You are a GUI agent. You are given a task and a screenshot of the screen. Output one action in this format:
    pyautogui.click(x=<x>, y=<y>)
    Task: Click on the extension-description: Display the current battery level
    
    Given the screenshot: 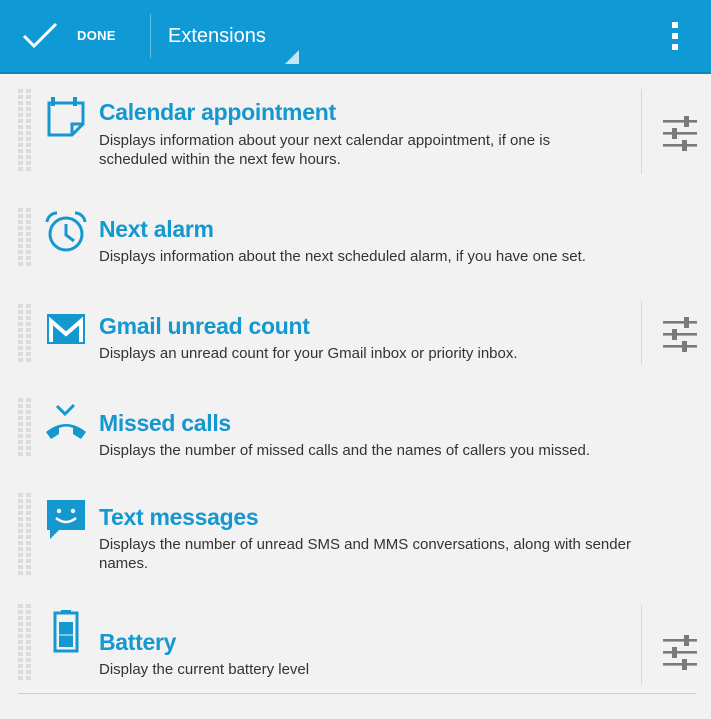 What is the action you would take?
    pyautogui.click(x=204, y=669)
    